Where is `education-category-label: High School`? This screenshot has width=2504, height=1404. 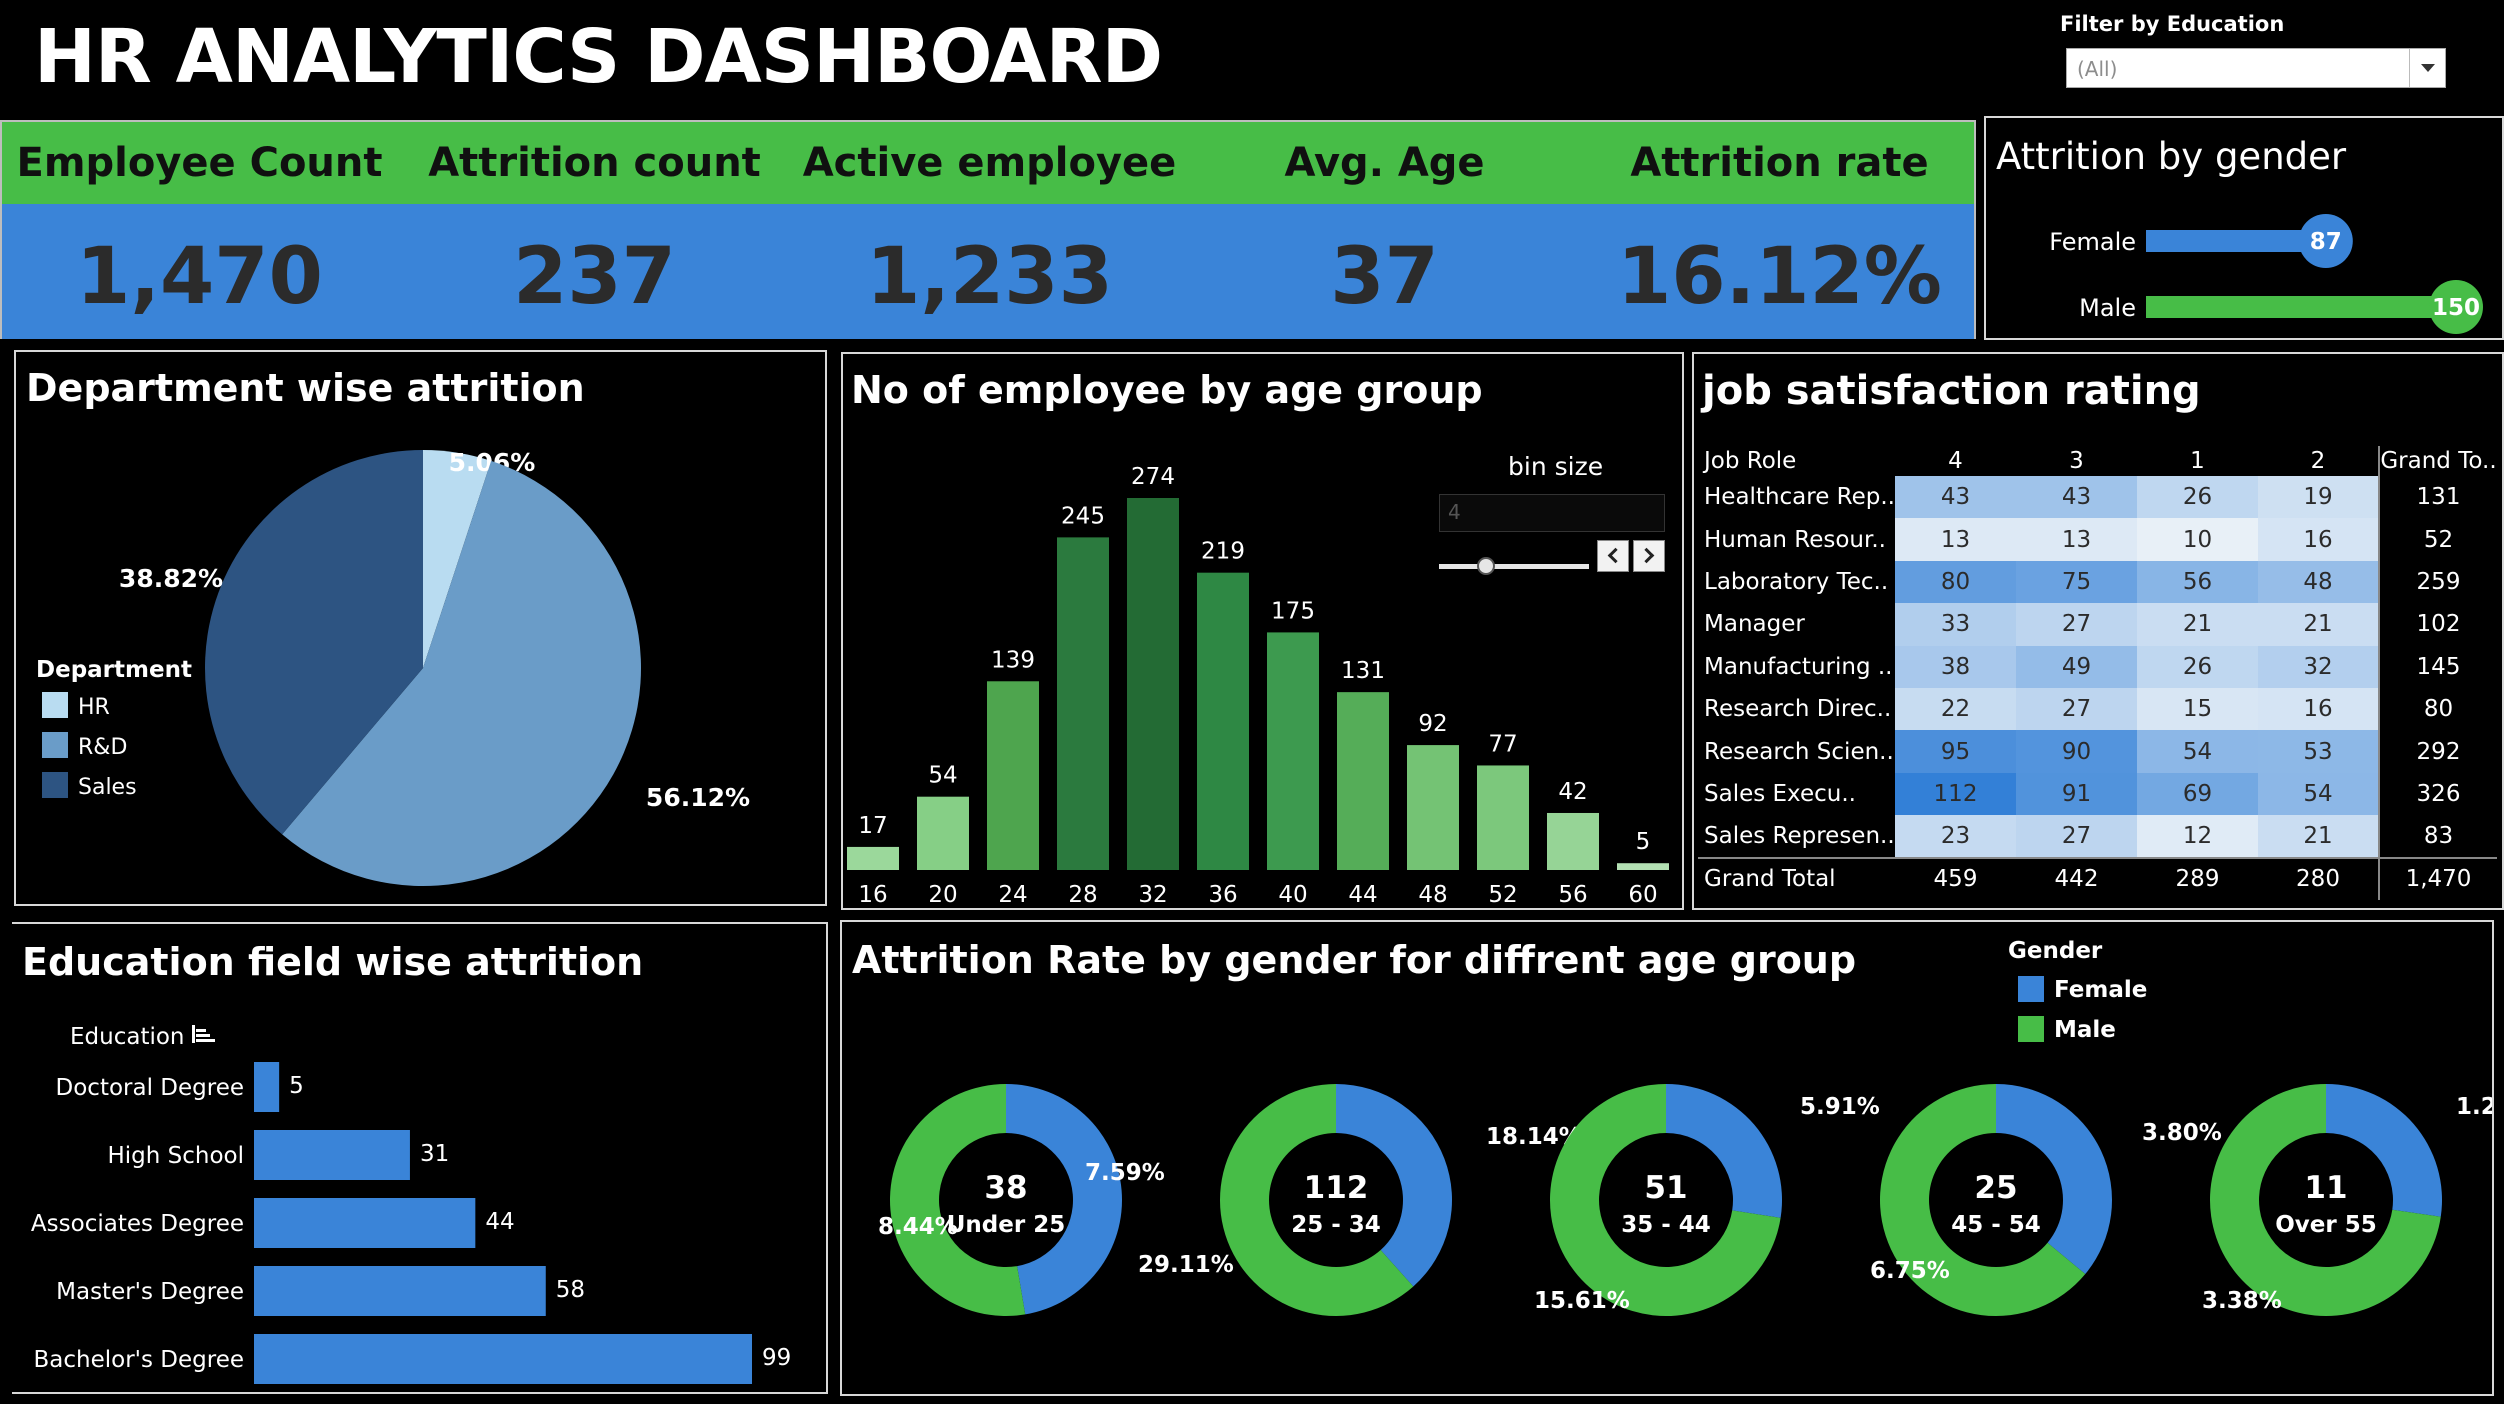 education-category-label: High School is located at coordinates (175, 1156).